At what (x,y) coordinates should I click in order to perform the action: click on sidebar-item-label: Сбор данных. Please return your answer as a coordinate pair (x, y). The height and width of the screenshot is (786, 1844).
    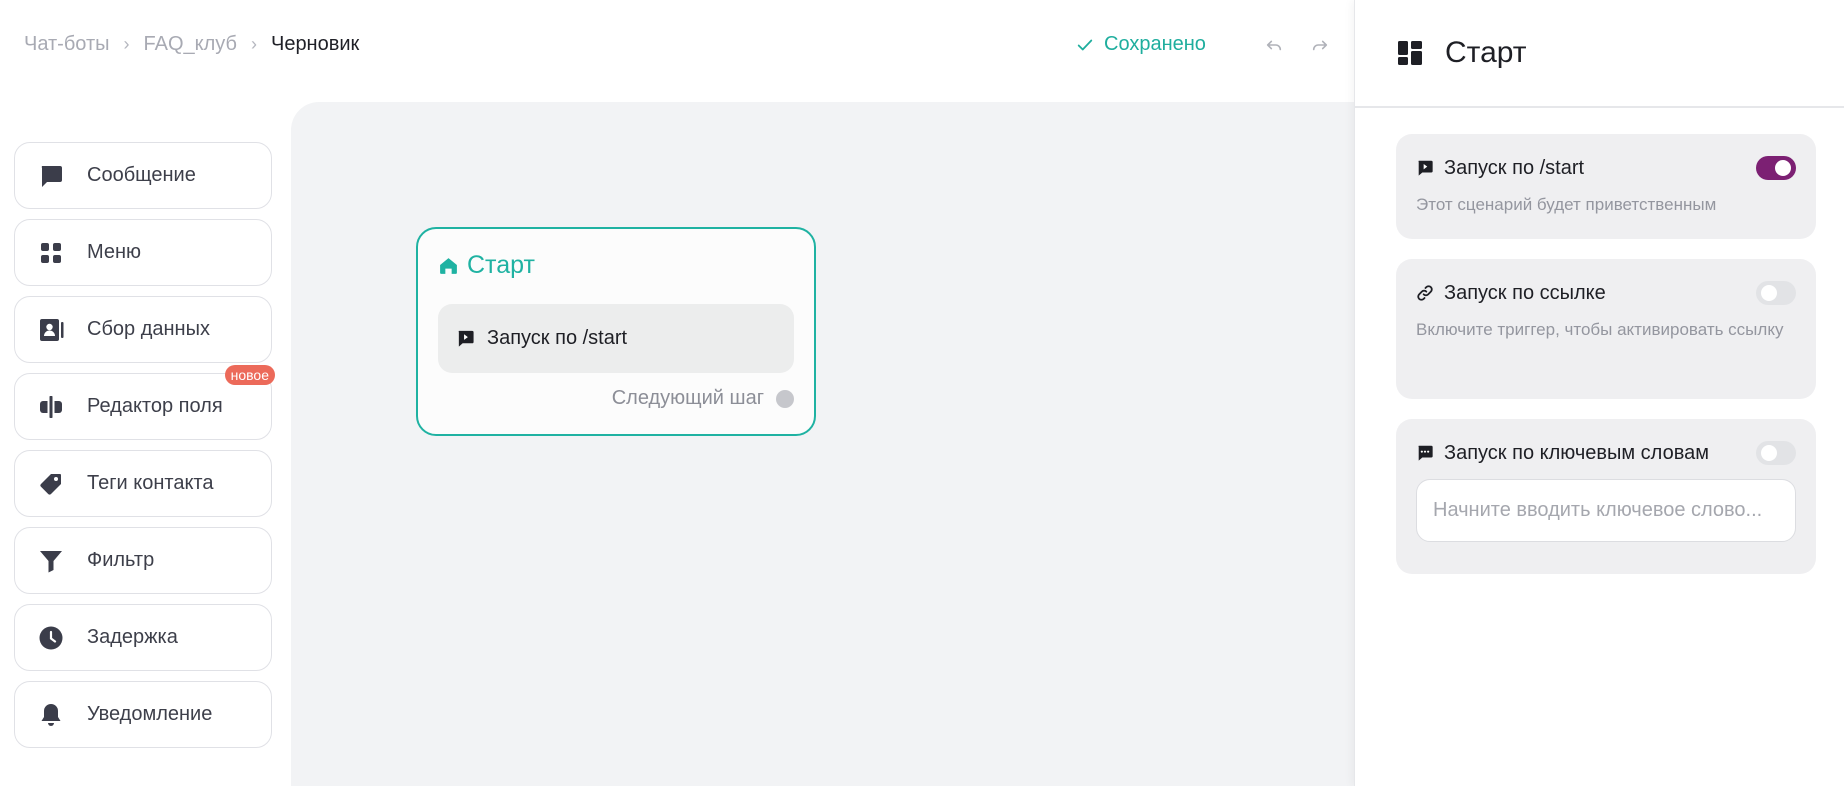
    Looking at the image, I should click on (148, 329).